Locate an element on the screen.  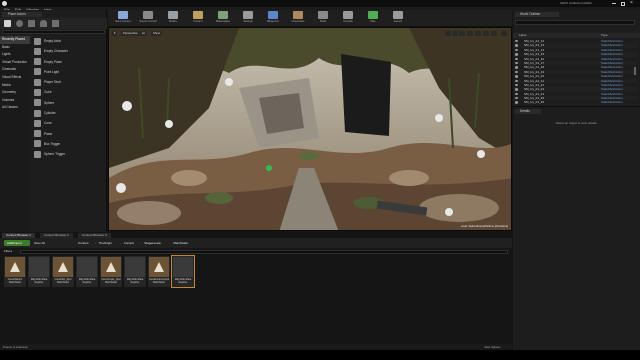
landscape-mode-icon is located at coordinates (31, 23).